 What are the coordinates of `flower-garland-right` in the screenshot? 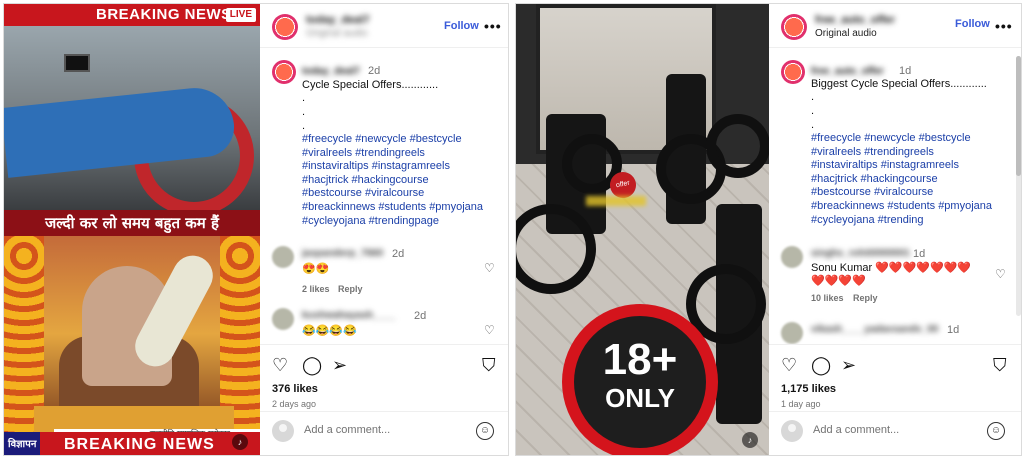 It's located at (240, 334).